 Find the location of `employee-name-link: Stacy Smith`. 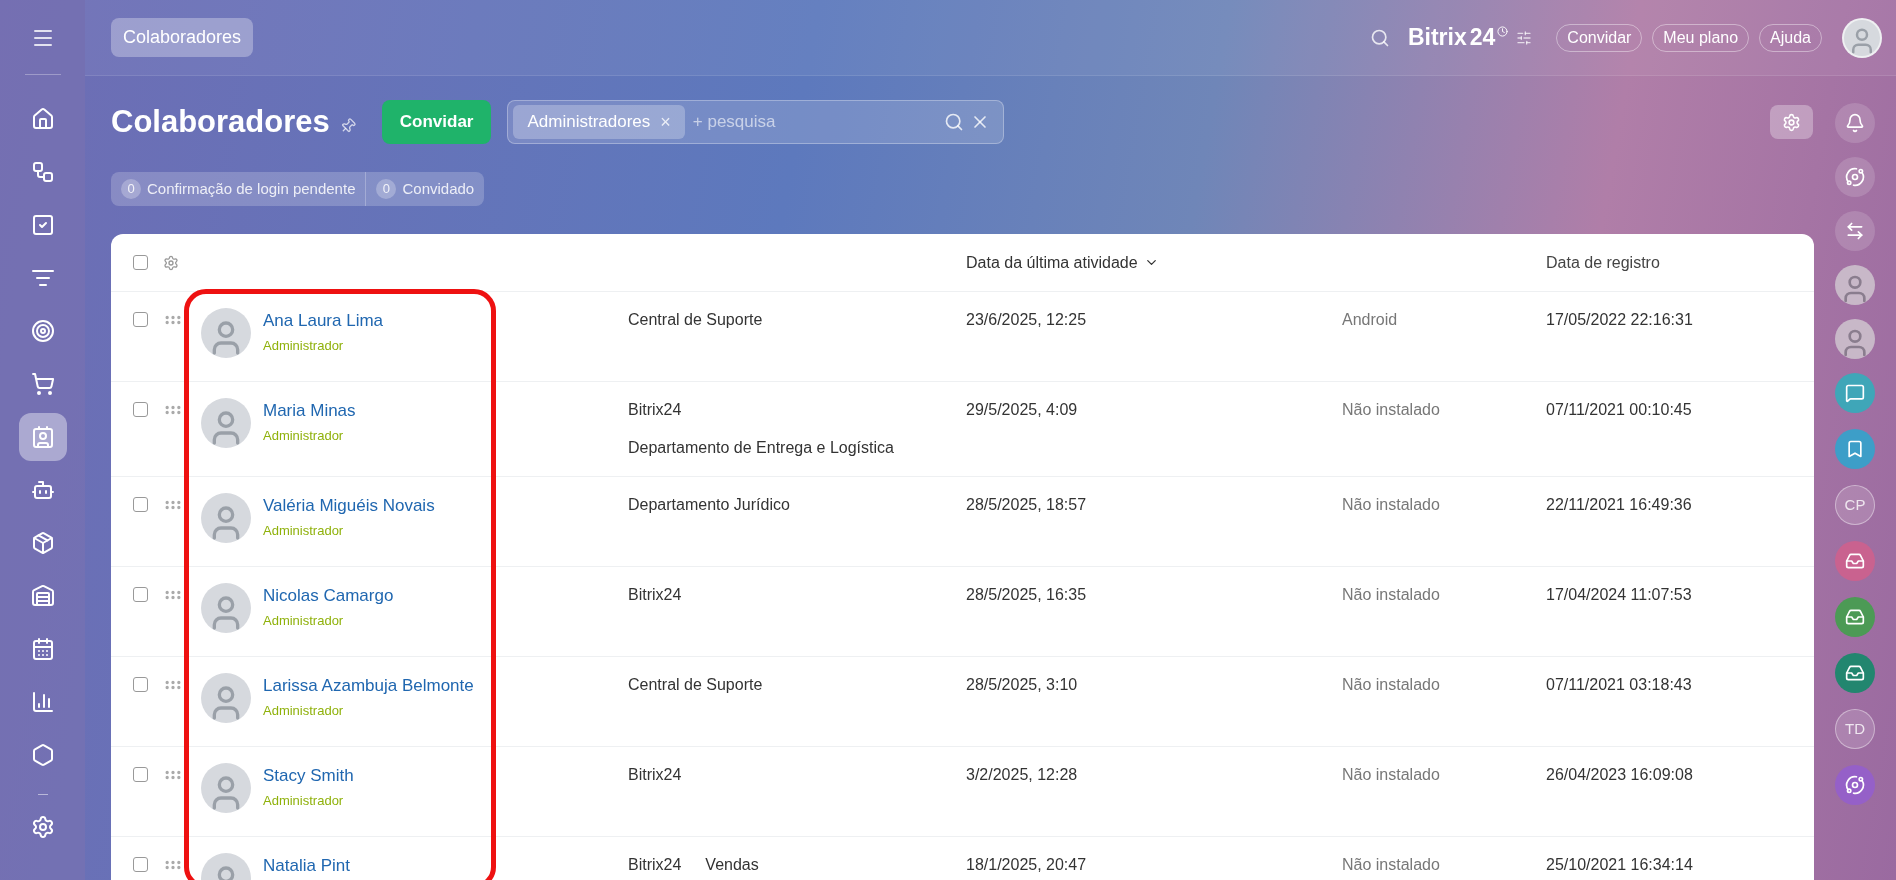

employee-name-link: Stacy Smith is located at coordinates (308, 776).